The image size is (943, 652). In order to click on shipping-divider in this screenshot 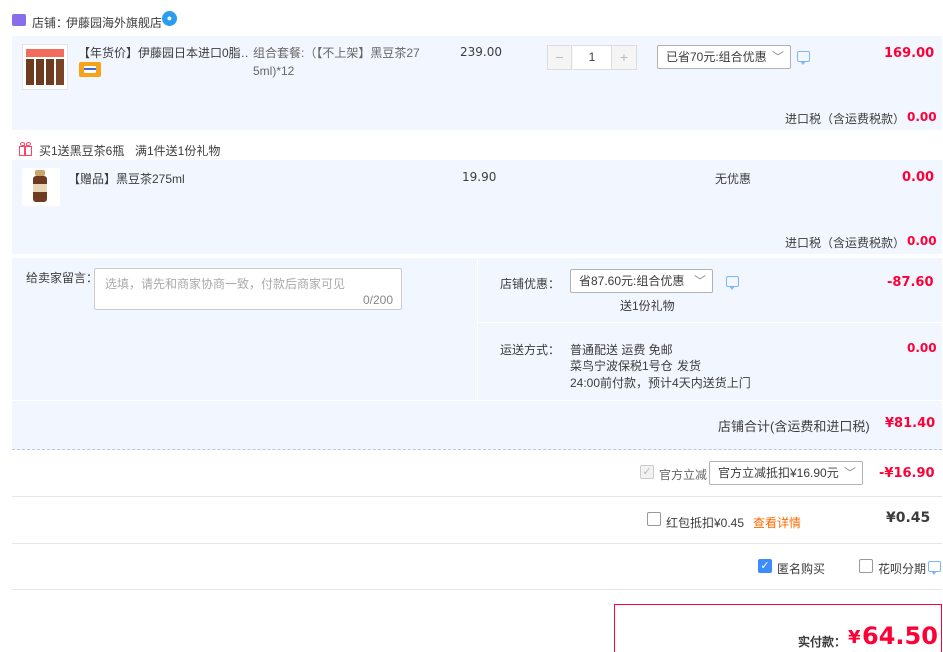, I will do `click(710, 322)`.